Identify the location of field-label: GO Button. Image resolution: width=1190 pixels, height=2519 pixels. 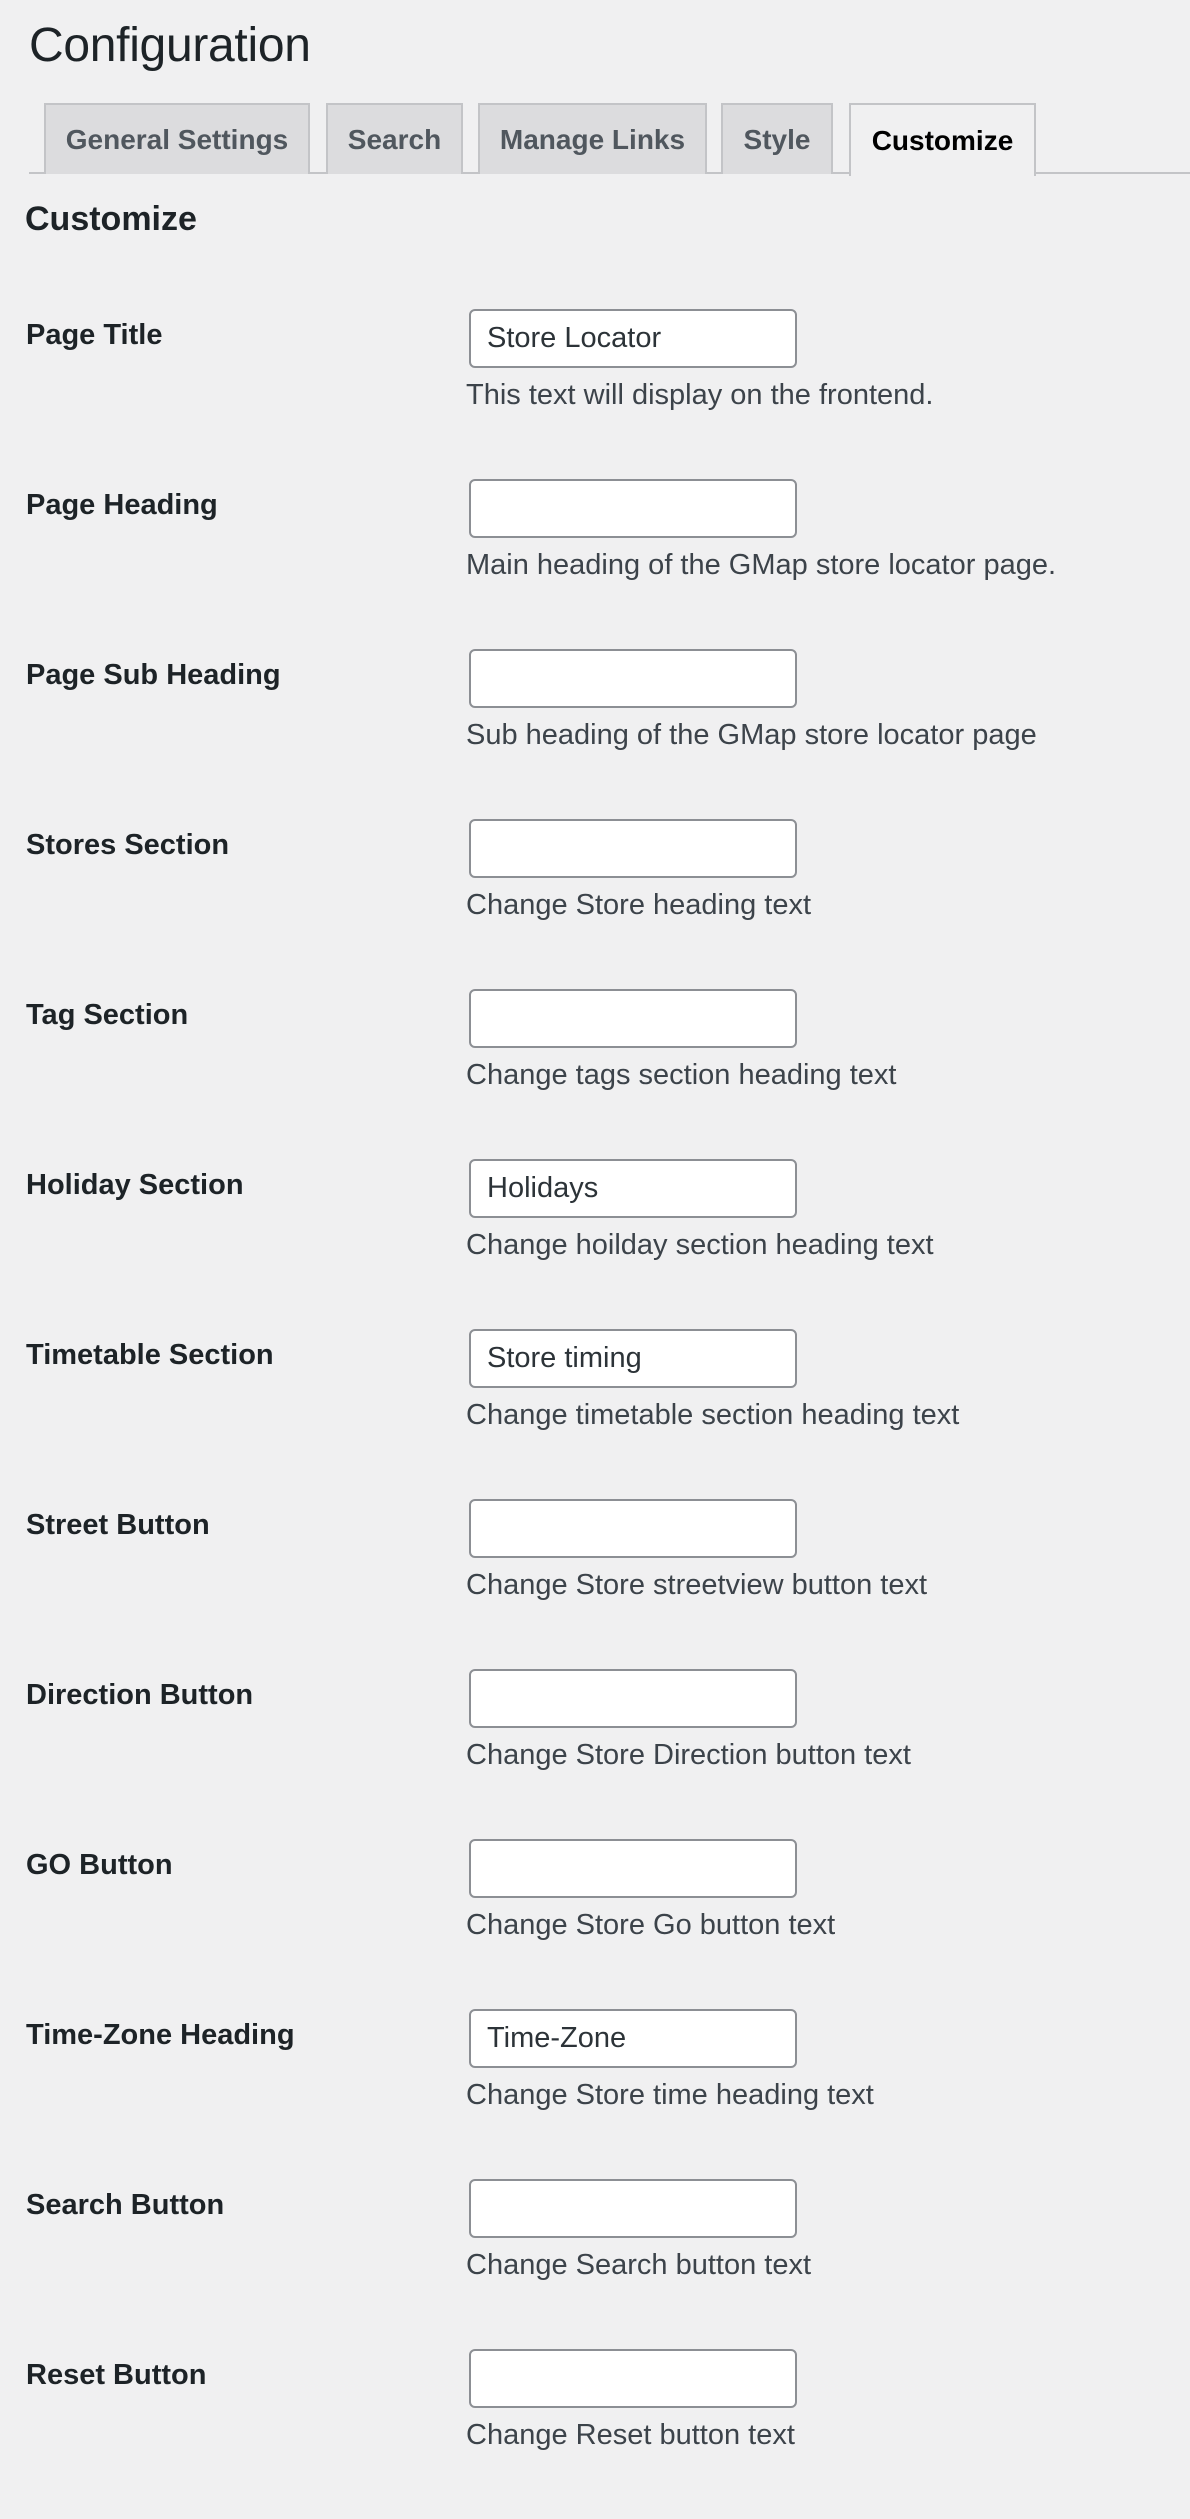
(99, 1865).